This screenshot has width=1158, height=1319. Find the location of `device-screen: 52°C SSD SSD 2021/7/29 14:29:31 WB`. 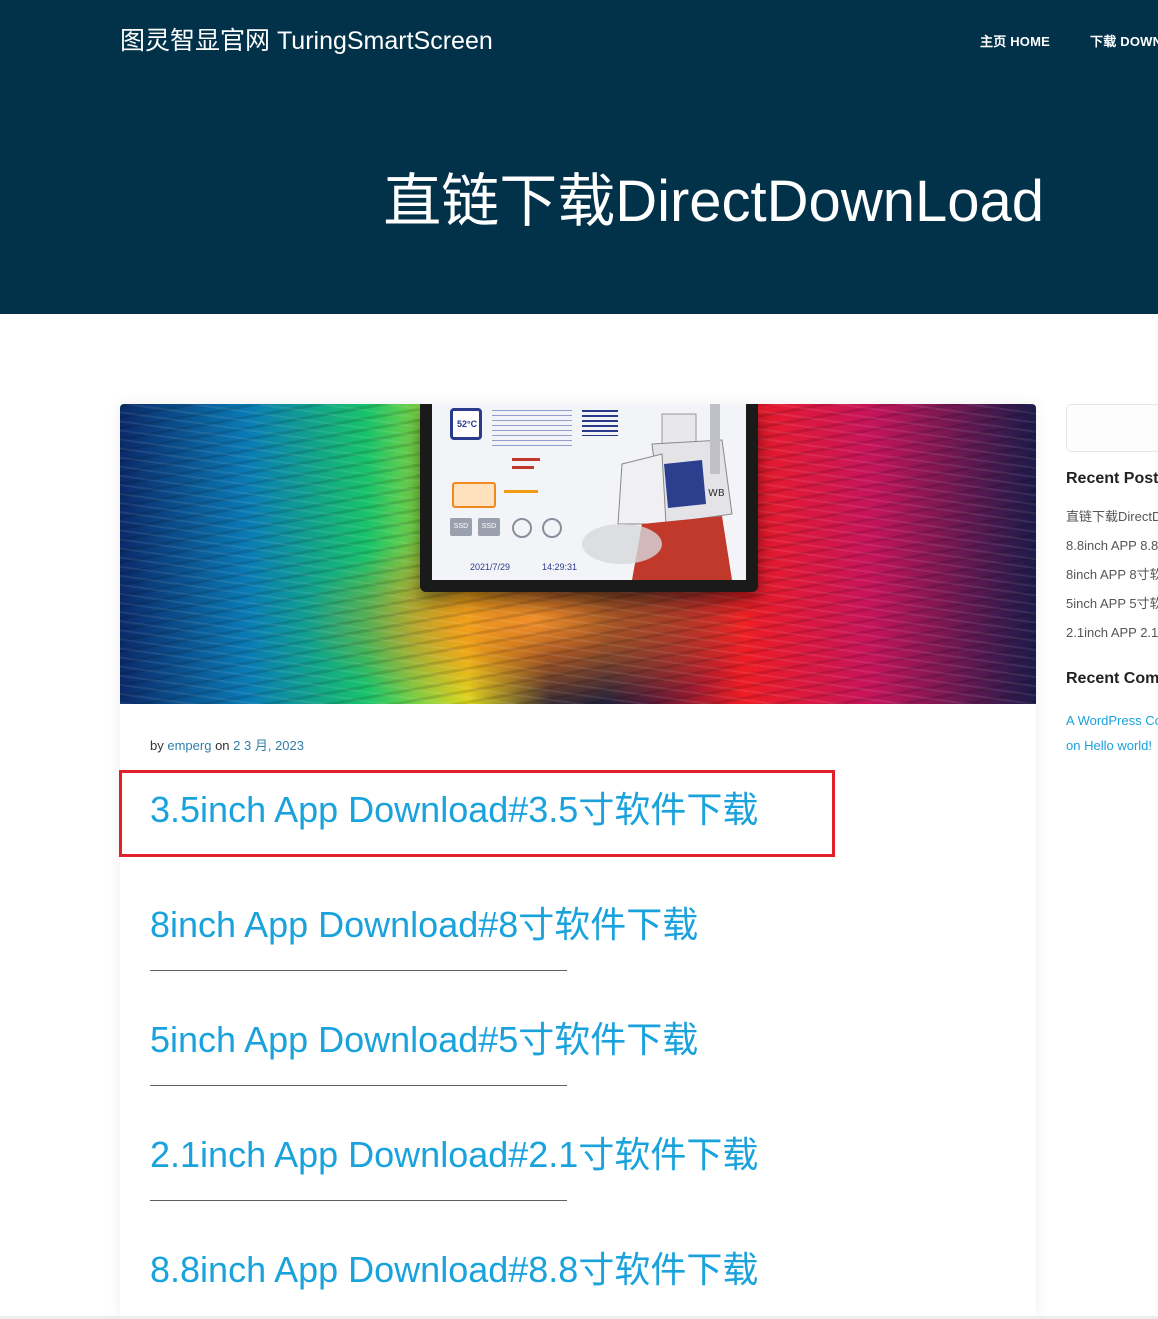

device-screen: 52°C SSD SSD 2021/7/29 14:29:31 WB is located at coordinates (589, 492).